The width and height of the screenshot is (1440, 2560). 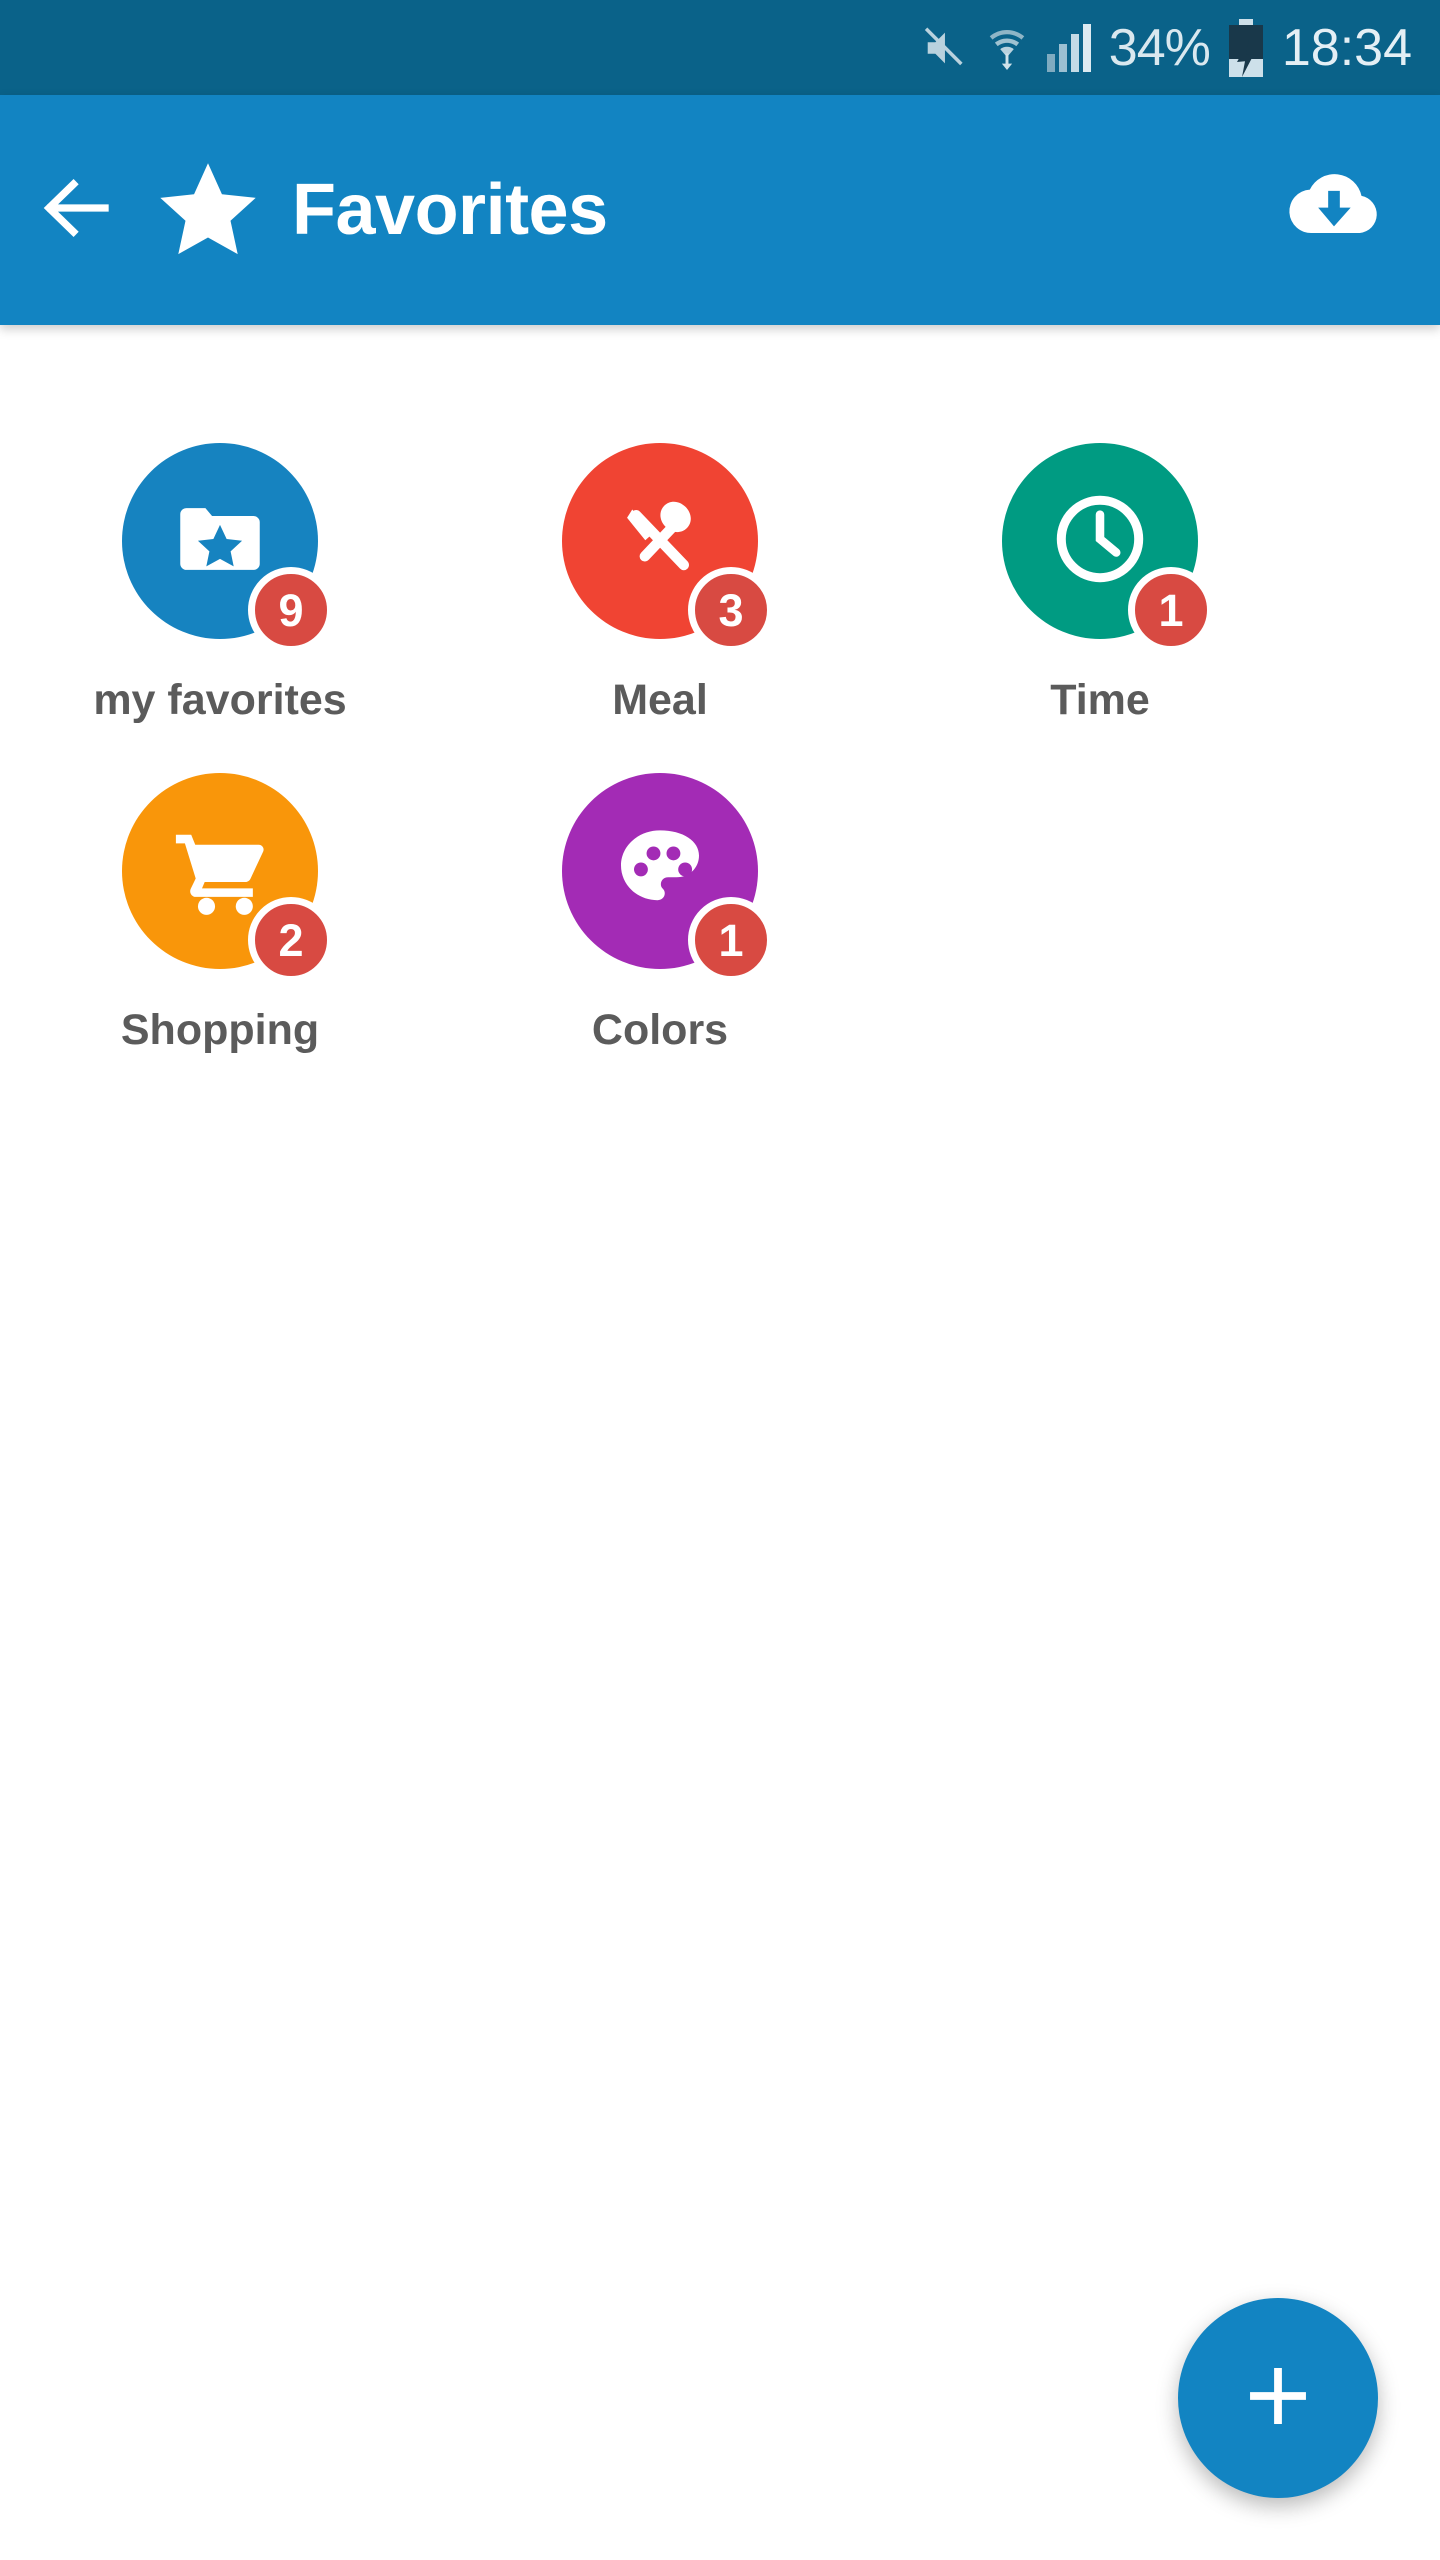 What do you see at coordinates (1246, 47) in the screenshot?
I see `battery-charging-icon` at bounding box center [1246, 47].